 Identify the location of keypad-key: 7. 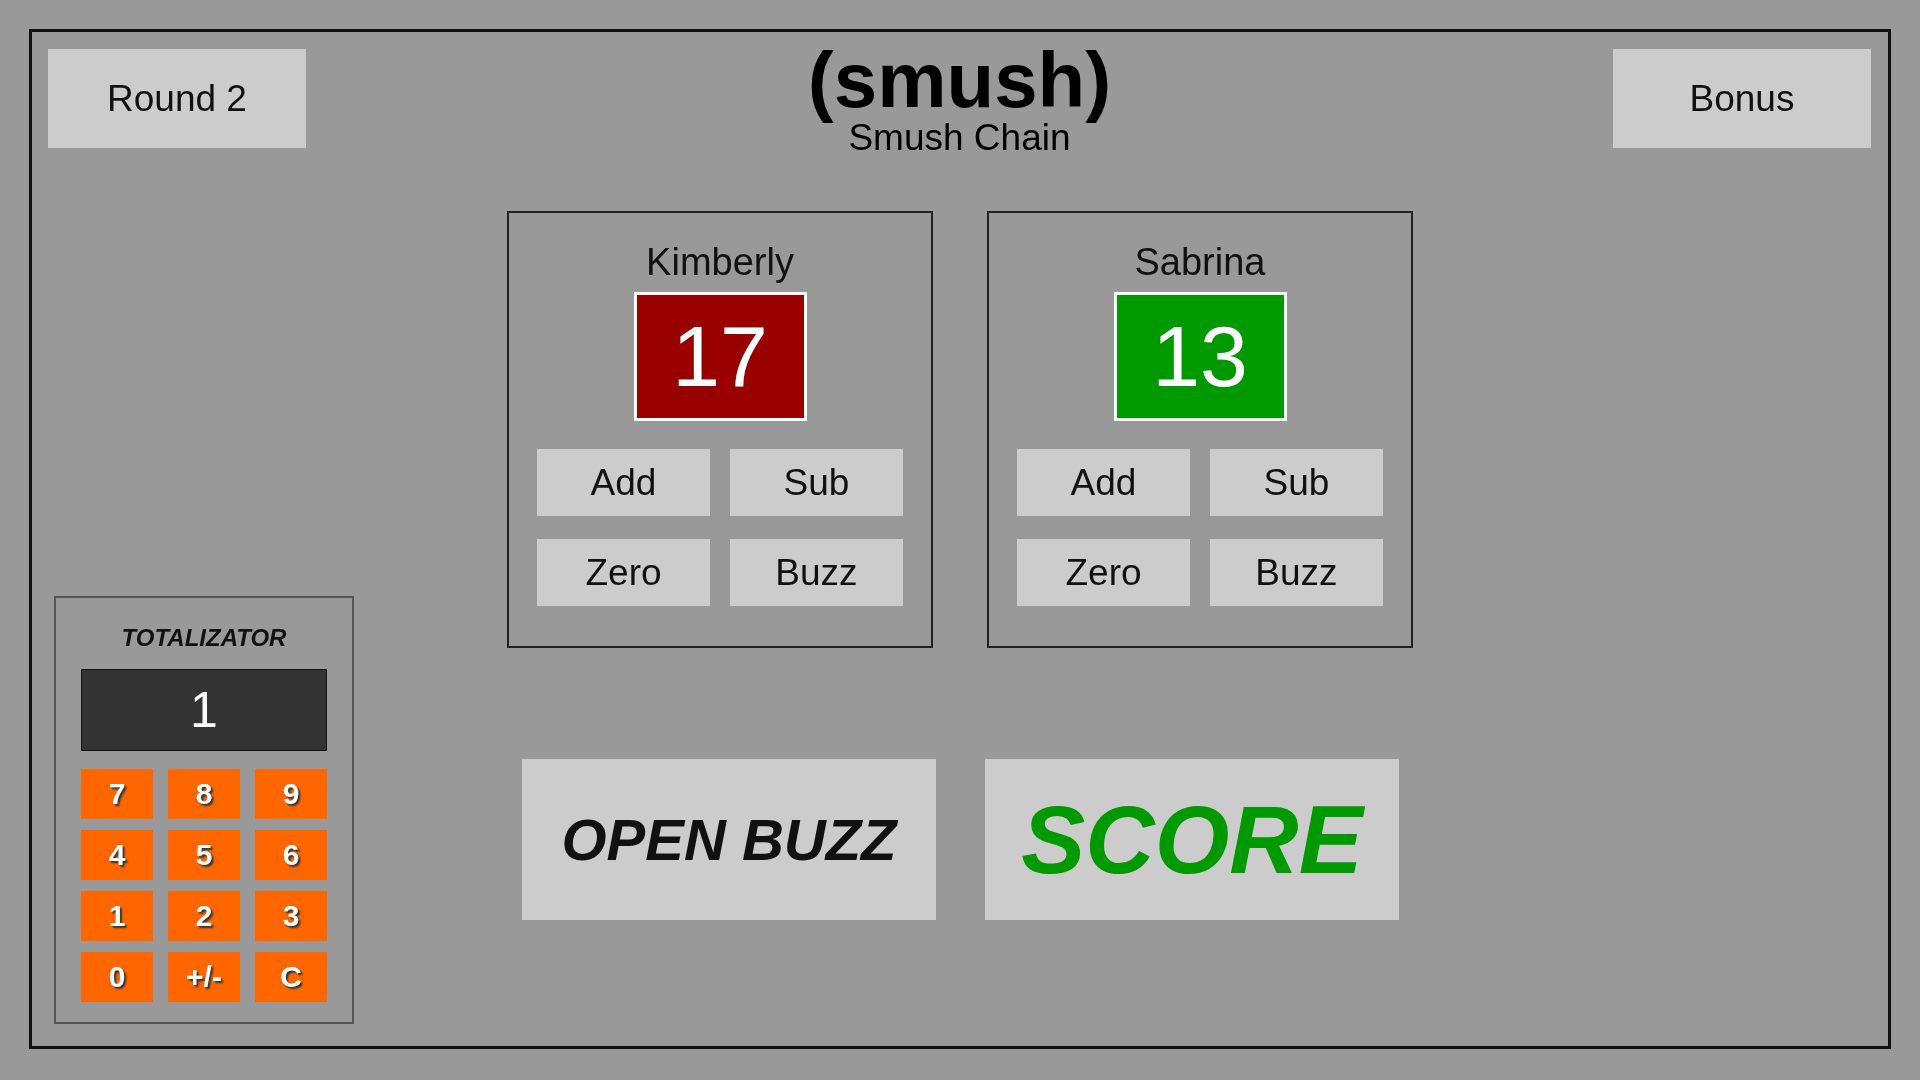
(117, 794).